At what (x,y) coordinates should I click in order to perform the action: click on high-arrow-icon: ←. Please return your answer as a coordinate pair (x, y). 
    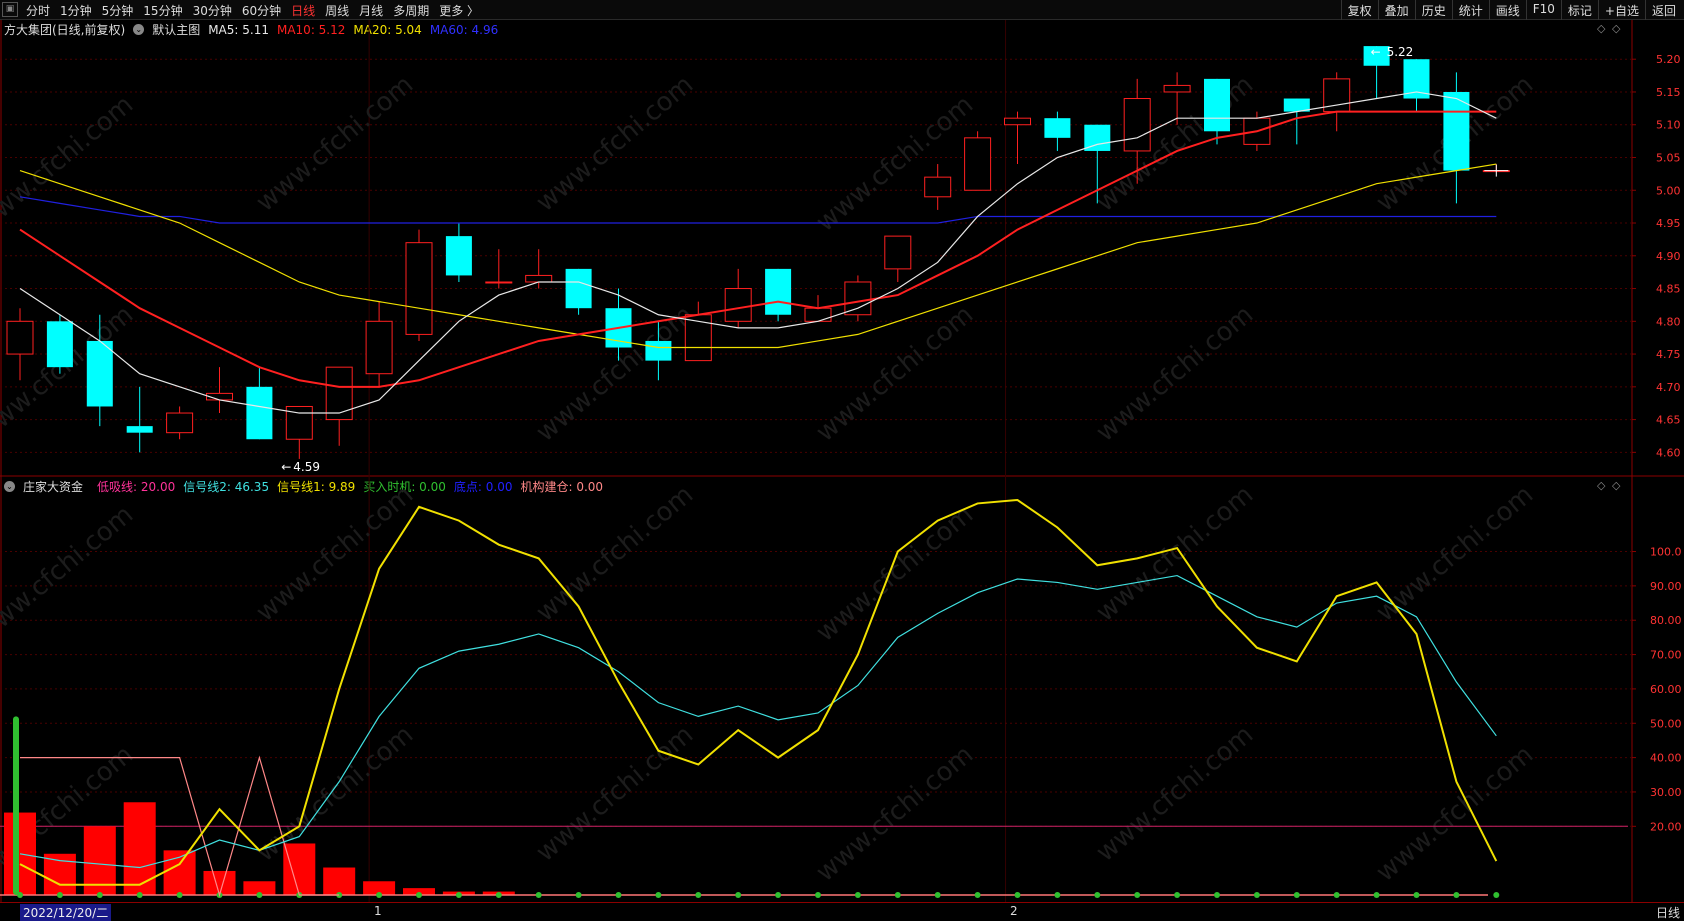
    Looking at the image, I should click on (1376, 52).